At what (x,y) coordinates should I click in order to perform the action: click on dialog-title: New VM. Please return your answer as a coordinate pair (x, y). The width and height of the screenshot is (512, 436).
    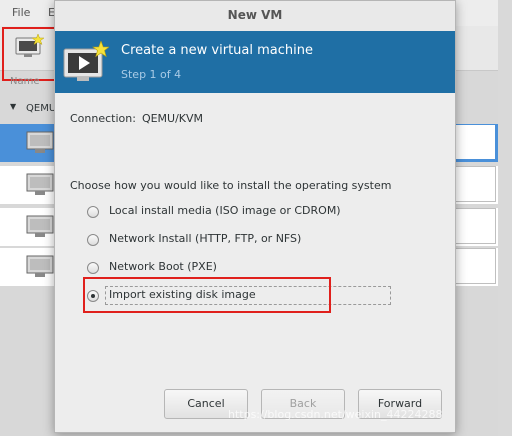
    Looking at the image, I should click on (255, 15).